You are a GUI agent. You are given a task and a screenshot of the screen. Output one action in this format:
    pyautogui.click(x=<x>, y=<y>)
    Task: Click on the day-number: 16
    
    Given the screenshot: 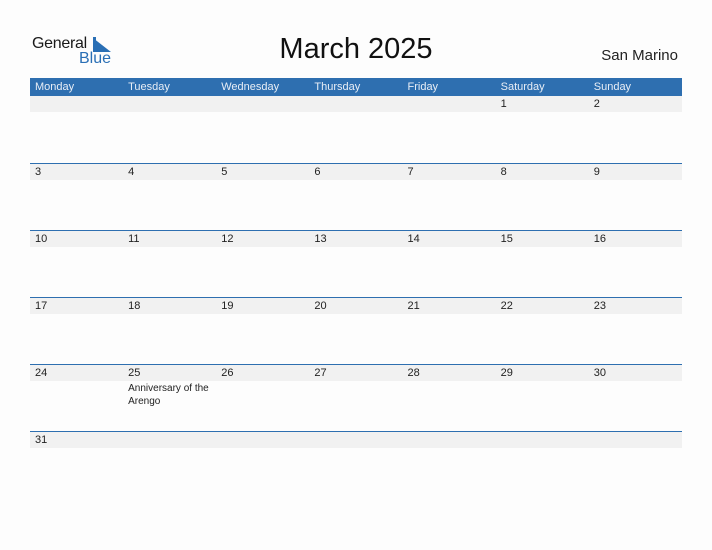 What is the action you would take?
    pyautogui.click(x=599, y=239)
    